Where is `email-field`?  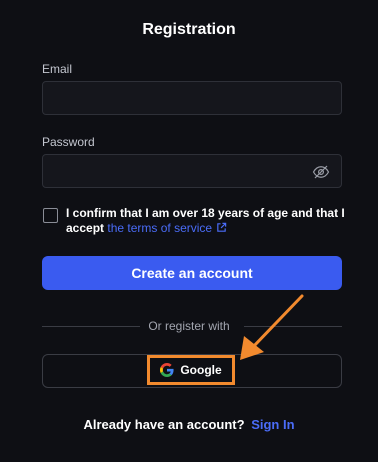
email-field is located at coordinates (192, 98).